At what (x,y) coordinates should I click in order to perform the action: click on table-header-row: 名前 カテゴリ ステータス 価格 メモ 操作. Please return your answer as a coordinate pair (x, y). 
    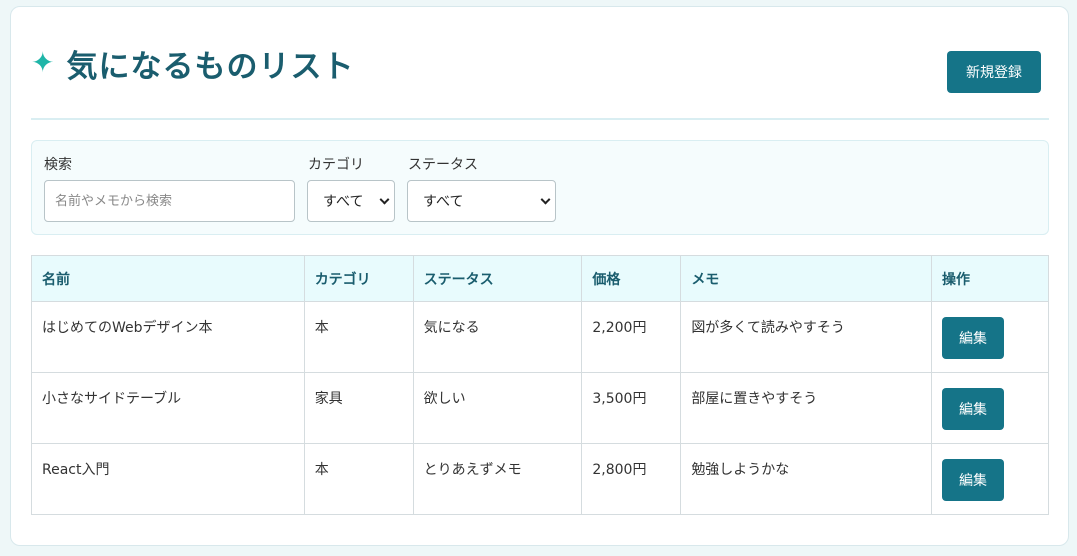
    Looking at the image, I should click on (540, 278).